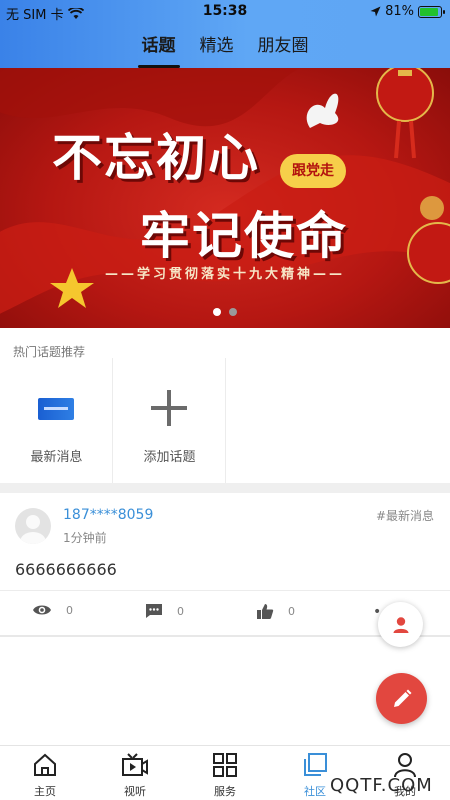 Image resolution: width=450 pixels, height=800 pixels. Describe the element at coordinates (42, 610) in the screenshot. I see `eye-icon` at that location.